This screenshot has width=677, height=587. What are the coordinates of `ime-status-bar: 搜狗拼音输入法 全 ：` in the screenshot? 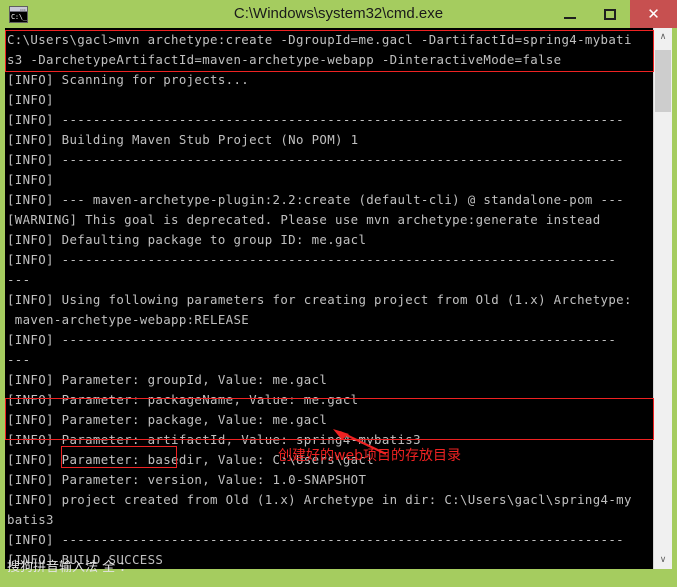 It's located at (70, 567).